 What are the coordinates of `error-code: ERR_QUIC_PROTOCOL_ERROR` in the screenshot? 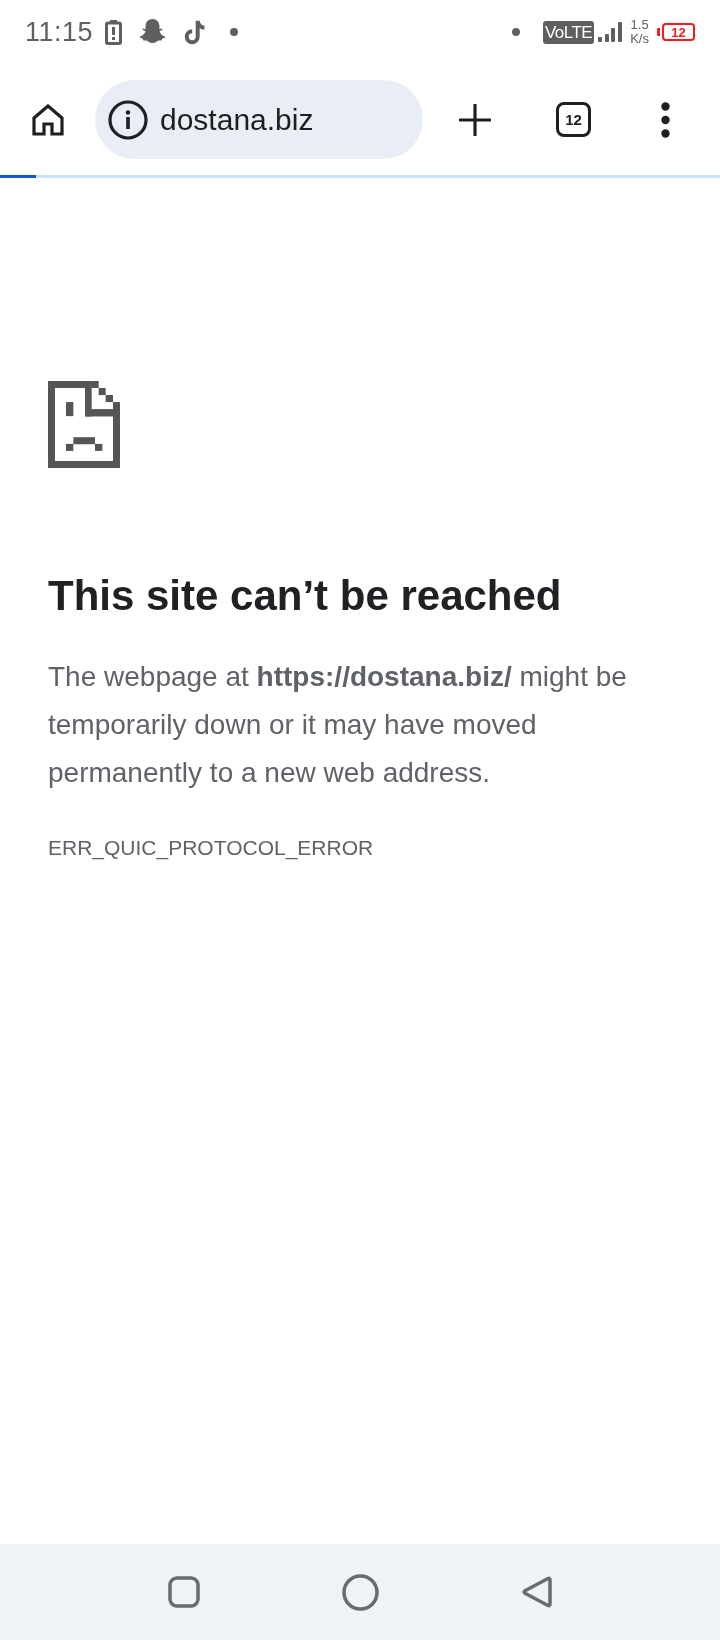 It's located at (211, 848).